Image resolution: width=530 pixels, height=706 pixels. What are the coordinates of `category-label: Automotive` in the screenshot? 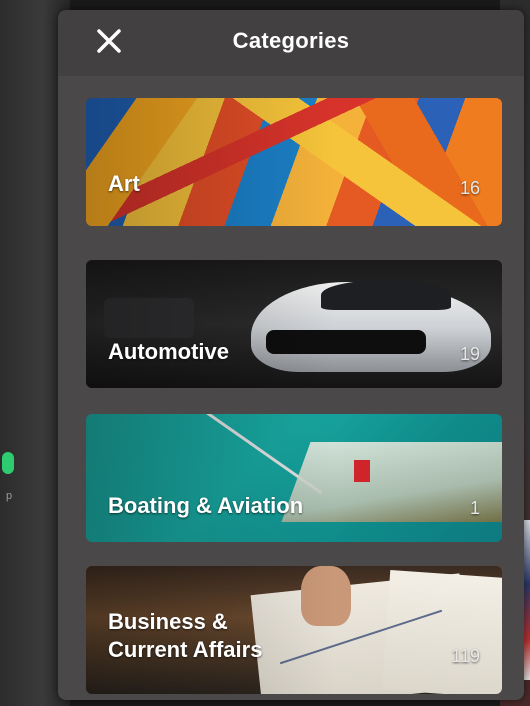 It's located at (168, 351).